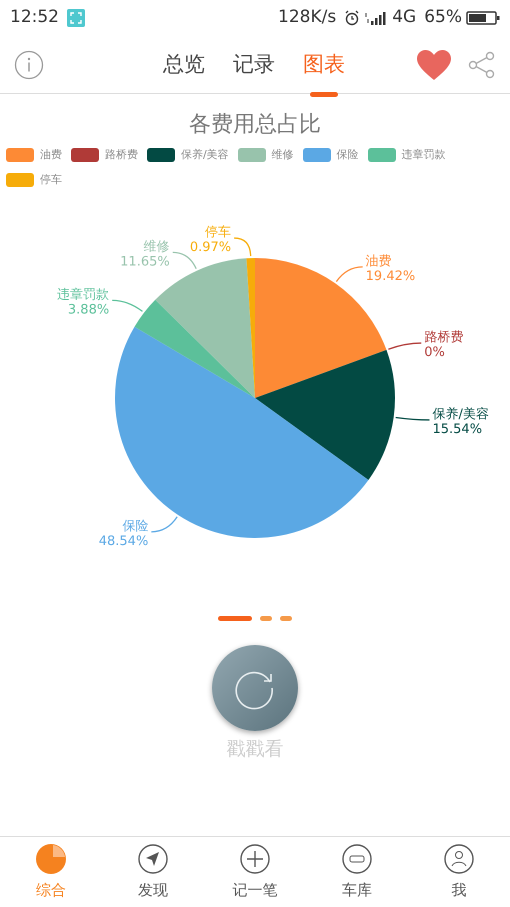 The image size is (510, 907). What do you see at coordinates (391, 276) in the screenshot?
I see `slice-value: 19.42%` at bounding box center [391, 276].